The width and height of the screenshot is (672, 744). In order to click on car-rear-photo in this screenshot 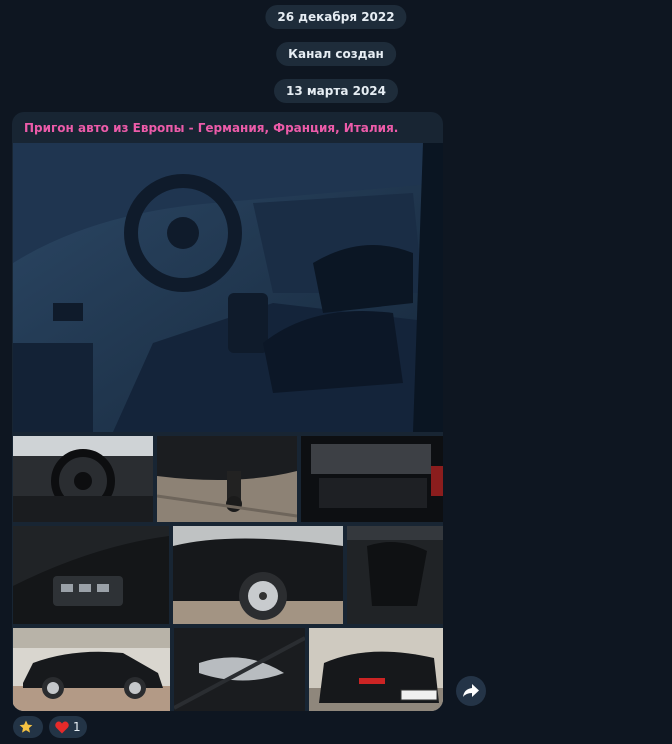, I will do `click(376, 669)`.